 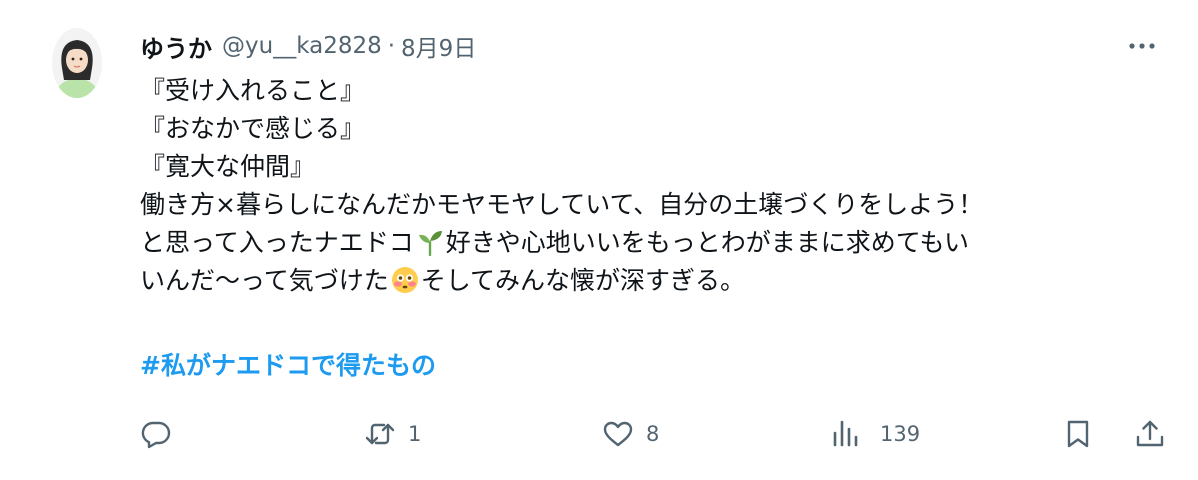 I want to click on avatar, so click(x=77, y=63).